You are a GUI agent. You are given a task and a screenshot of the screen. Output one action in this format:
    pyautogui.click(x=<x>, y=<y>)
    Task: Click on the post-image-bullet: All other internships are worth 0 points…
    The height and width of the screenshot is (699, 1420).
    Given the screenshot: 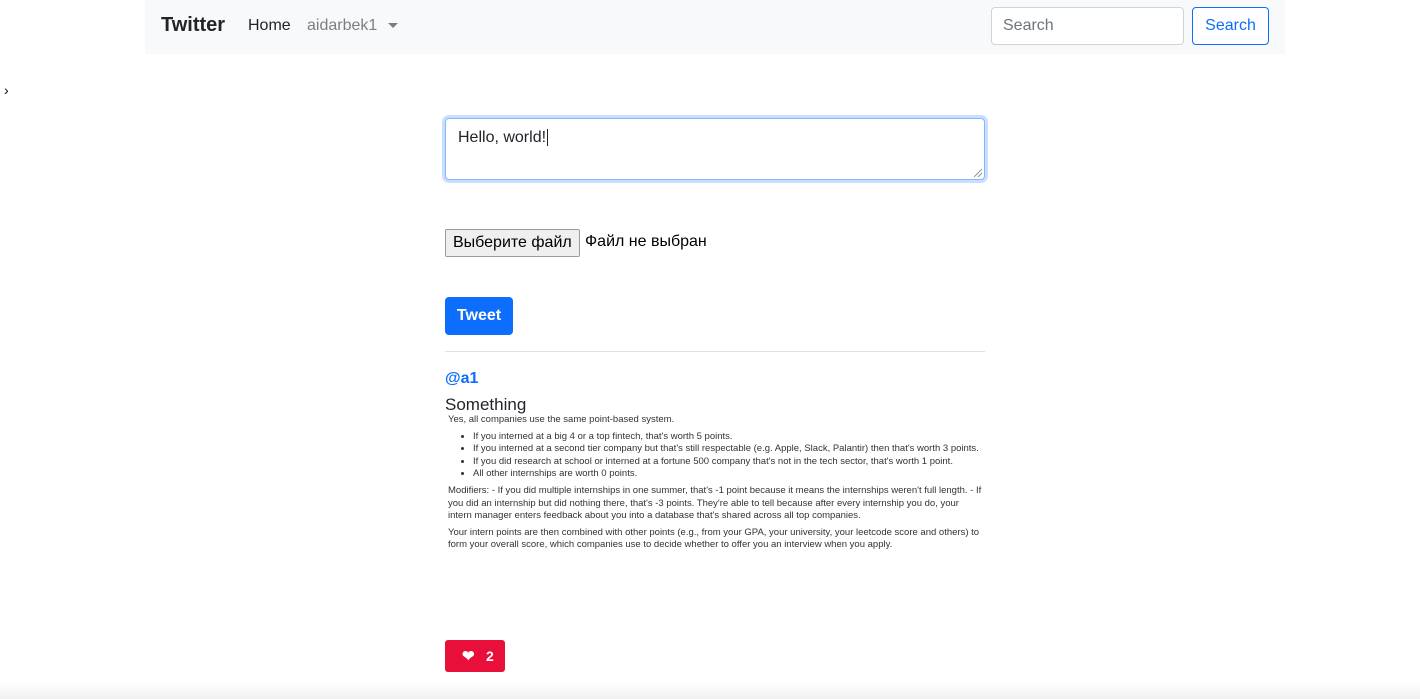 What is the action you would take?
    pyautogui.click(x=729, y=474)
    